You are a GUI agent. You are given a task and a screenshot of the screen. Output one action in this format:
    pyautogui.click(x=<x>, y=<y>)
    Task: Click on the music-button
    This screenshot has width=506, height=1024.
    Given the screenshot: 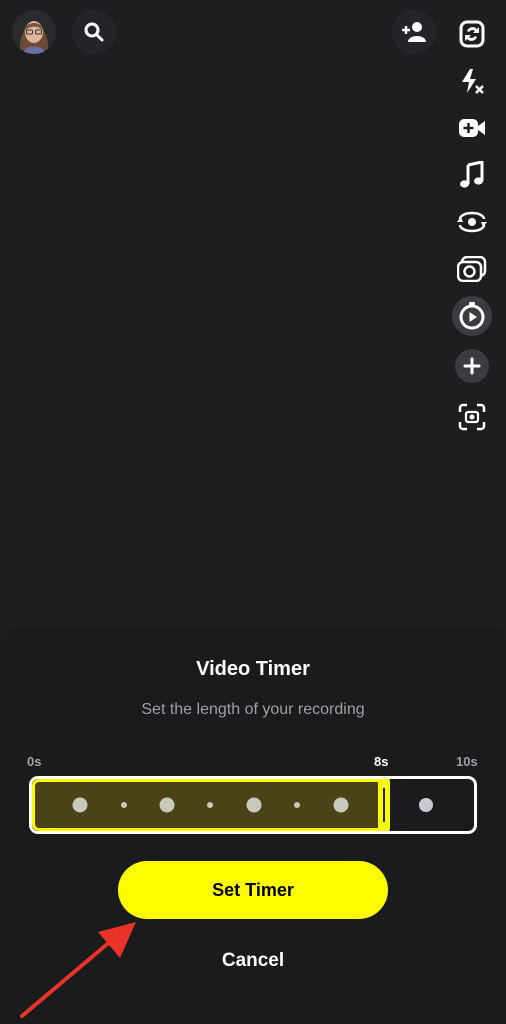 What is the action you would take?
    pyautogui.click(x=472, y=175)
    